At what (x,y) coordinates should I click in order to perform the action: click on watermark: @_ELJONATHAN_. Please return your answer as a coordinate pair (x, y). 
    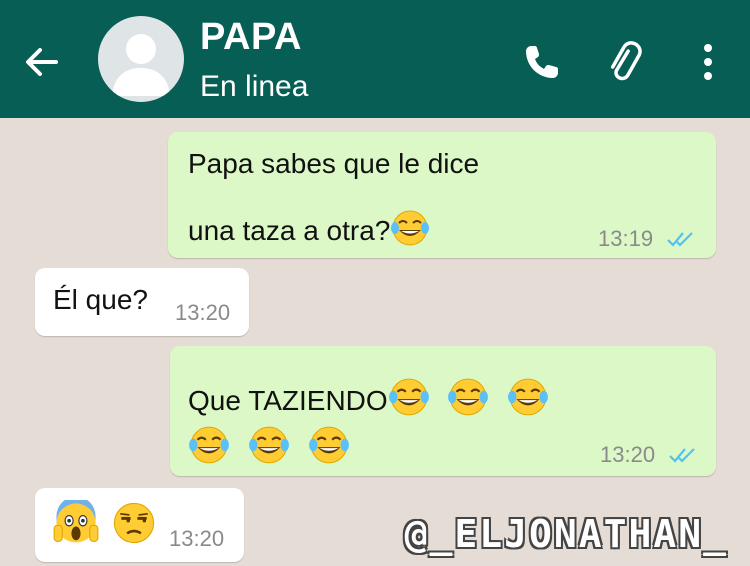
    Looking at the image, I should click on (566, 534).